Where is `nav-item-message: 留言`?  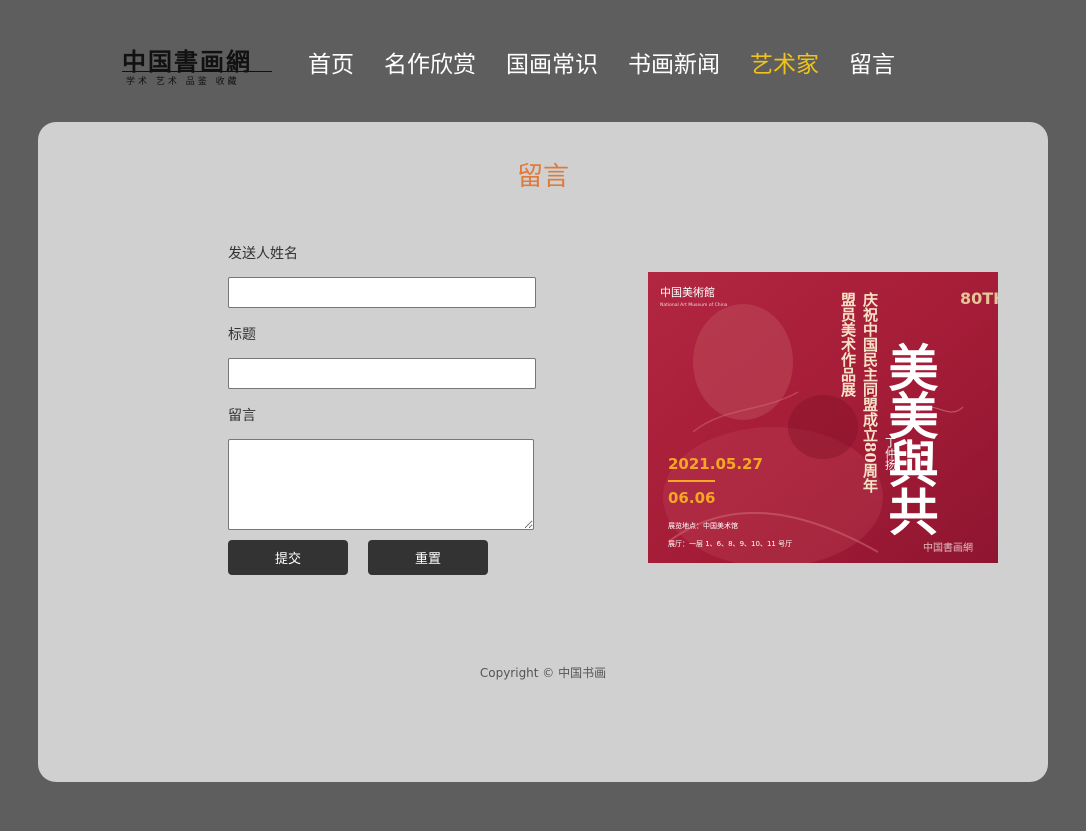
nav-item-message: 留言 is located at coordinates (872, 65).